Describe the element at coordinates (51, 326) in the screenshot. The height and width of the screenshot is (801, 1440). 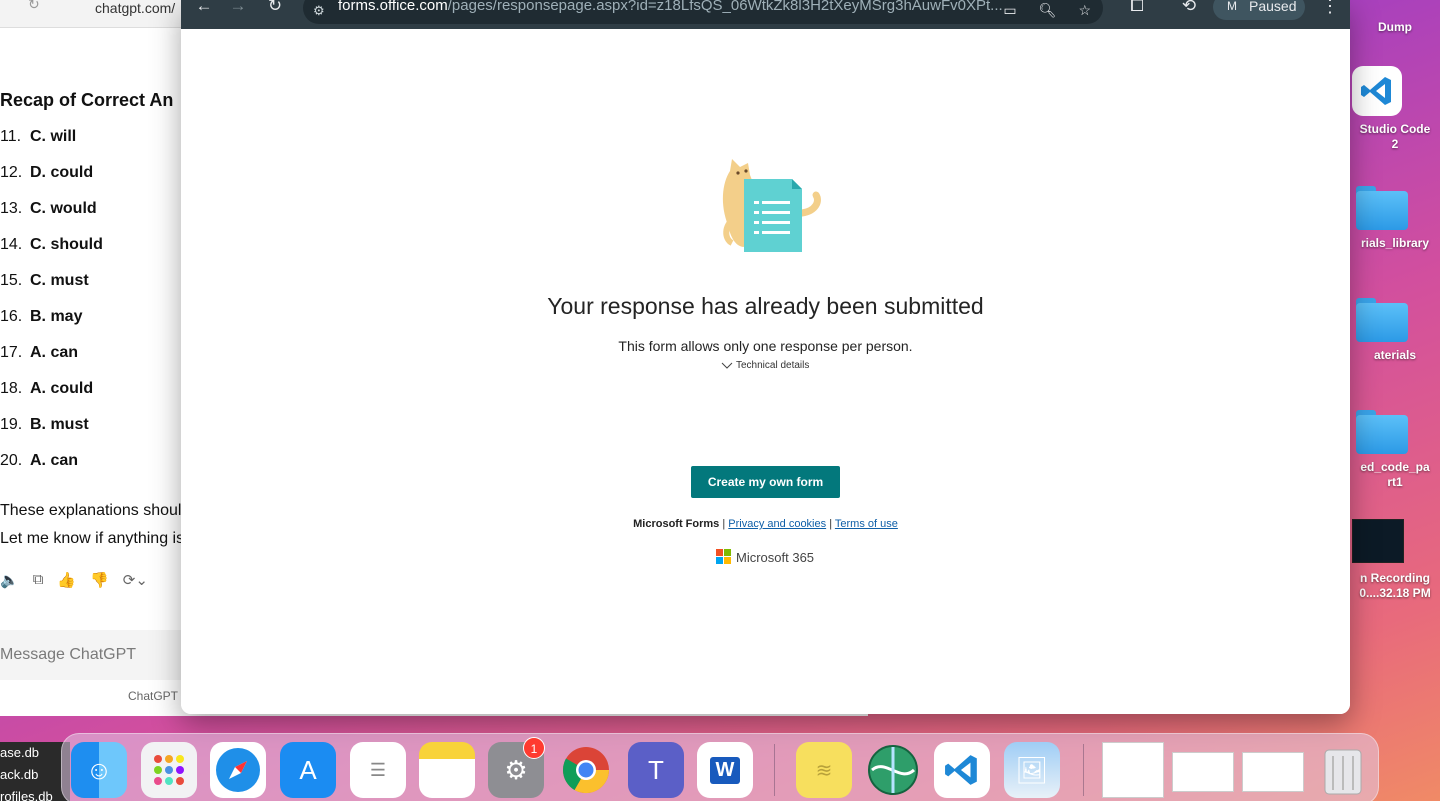
I see `answer-row: 16. B. may` at that location.